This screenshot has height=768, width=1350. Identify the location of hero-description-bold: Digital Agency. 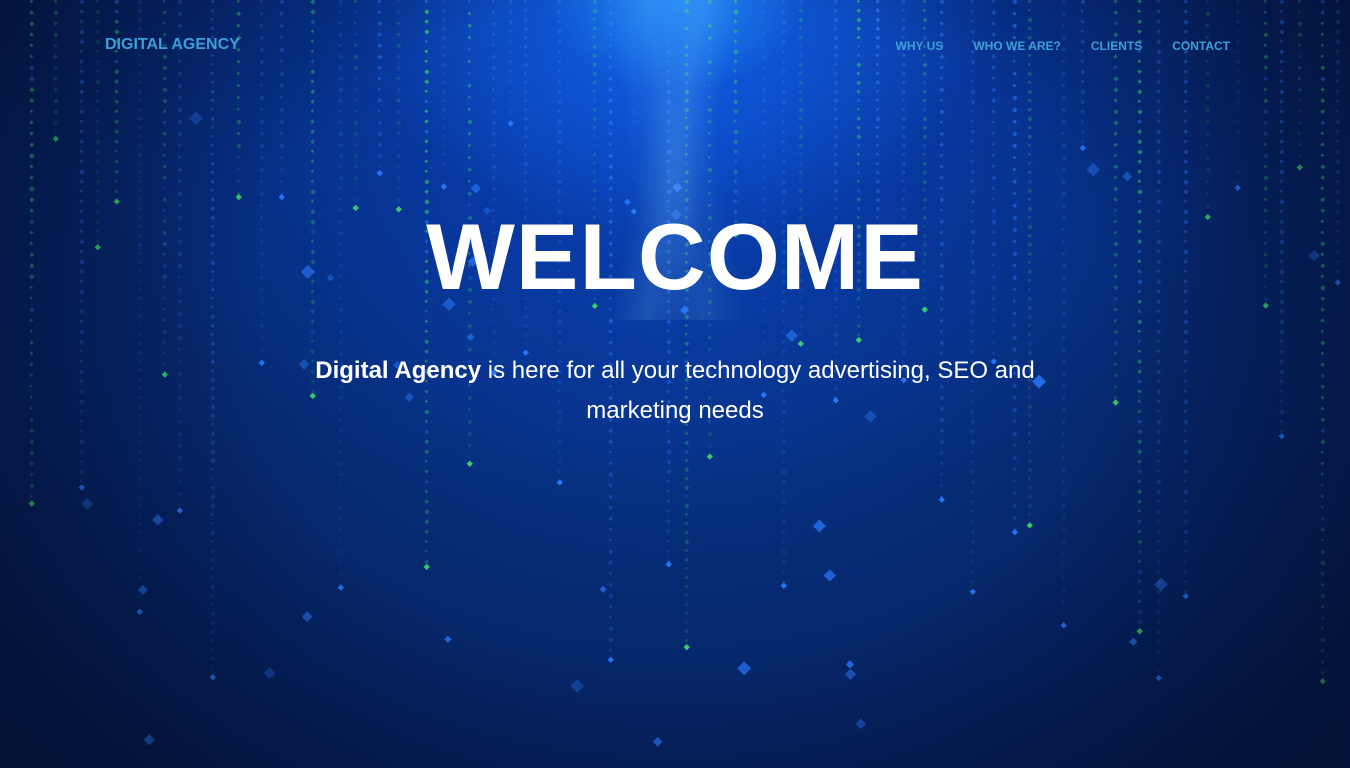
(398, 370).